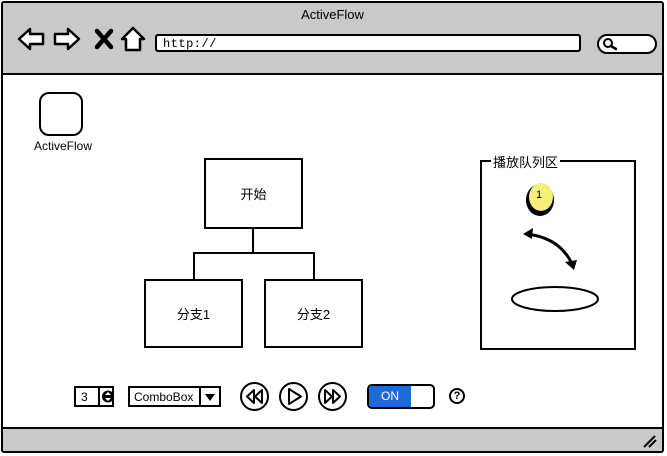  I want to click on flow-branch-node-1: 分支1, so click(193, 313).